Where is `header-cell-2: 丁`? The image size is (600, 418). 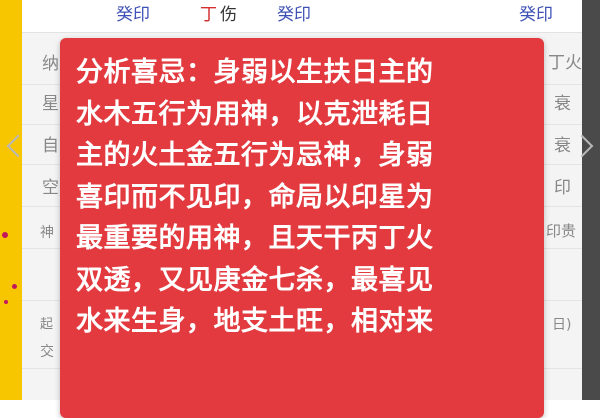 header-cell-2: 丁 is located at coordinates (208, 15).